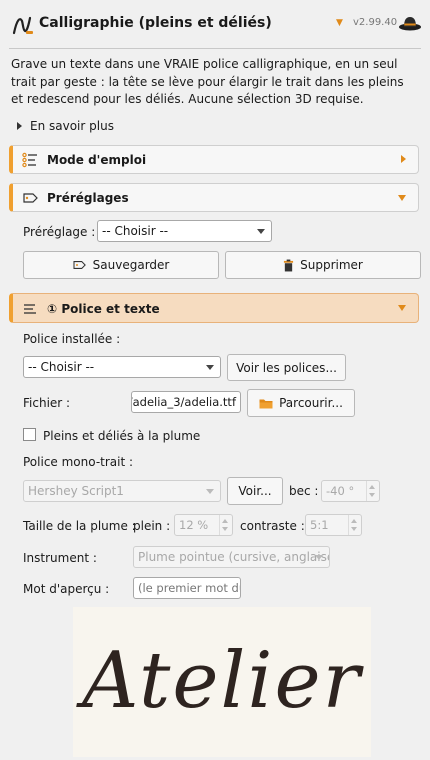 This screenshot has width=430, height=760. Describe the element at coordinates (22, 25) in the screenshot. I see `calligraphy-logo-icon` at that location.